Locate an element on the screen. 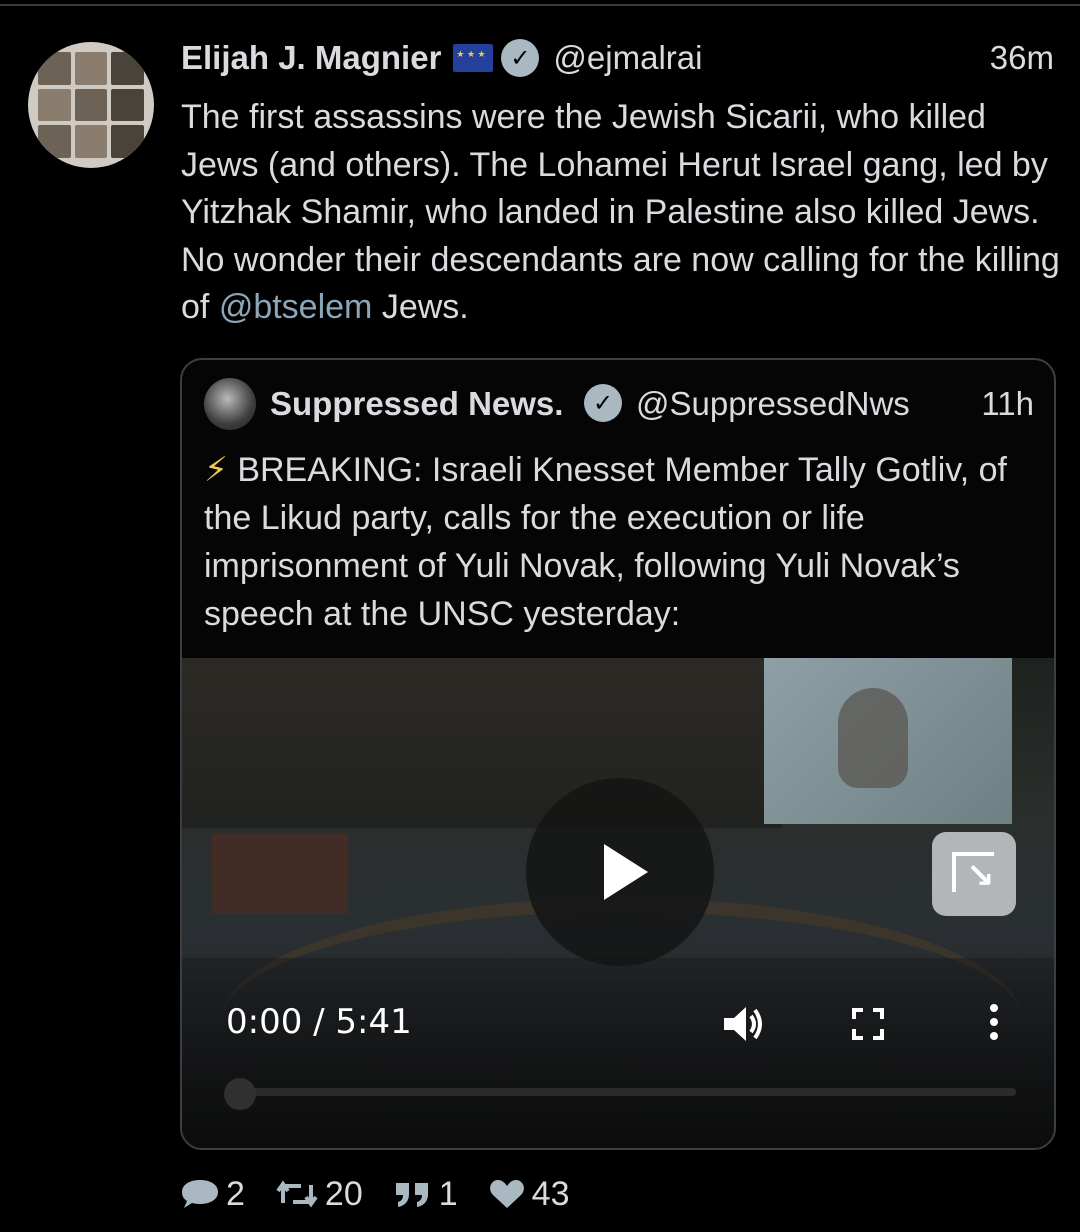 Image resolution: width=1080 pixels, height=1232 pixels. video-time: 0:00 / 5:41 is located at coordinates (319, 1022).